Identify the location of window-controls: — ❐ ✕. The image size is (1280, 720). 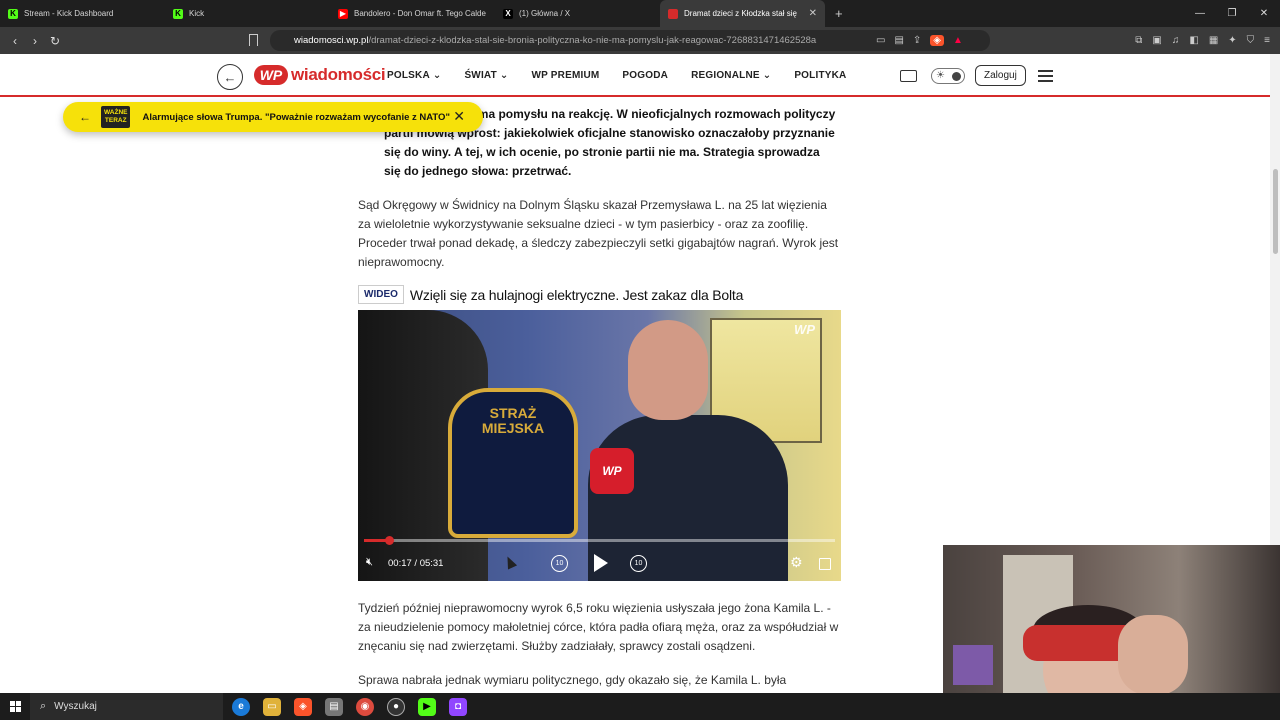
(1232, 13).